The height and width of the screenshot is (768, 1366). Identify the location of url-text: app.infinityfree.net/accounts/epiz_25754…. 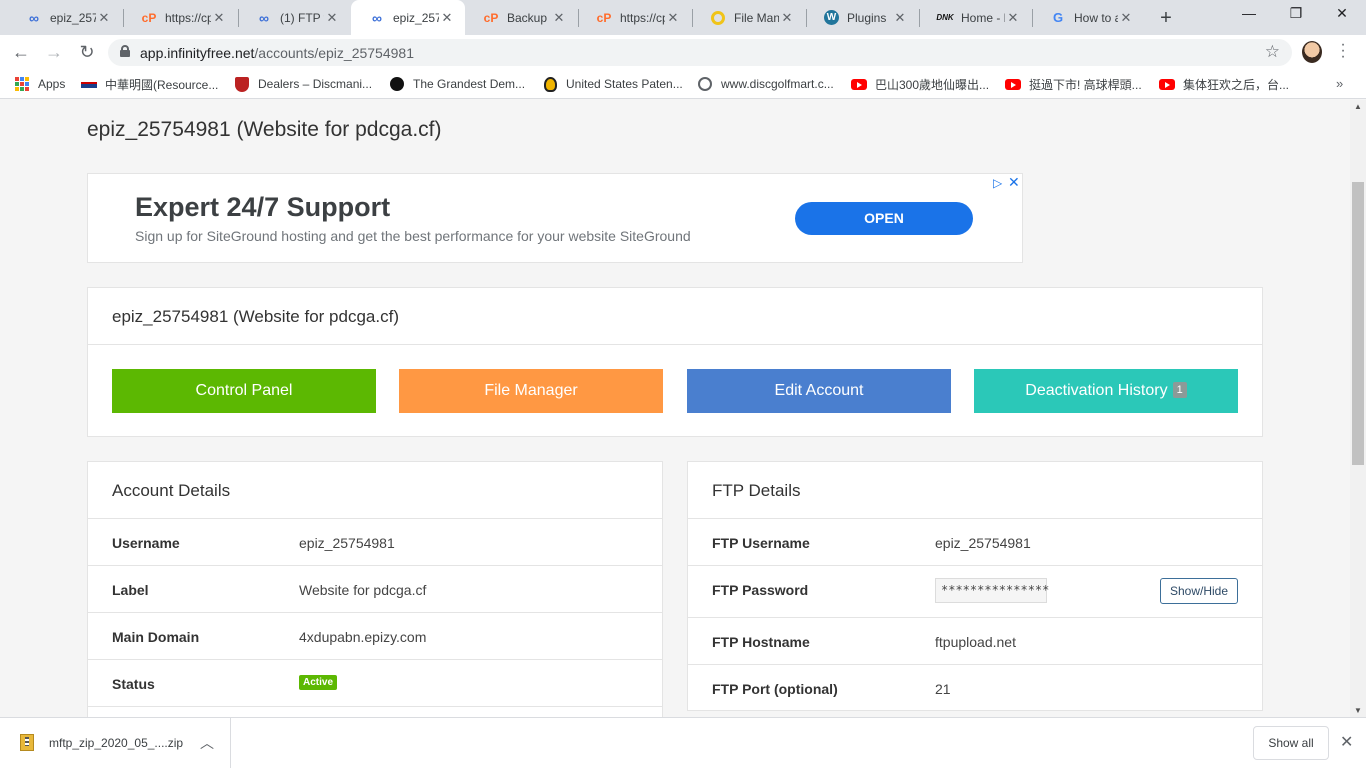
(277, 53).